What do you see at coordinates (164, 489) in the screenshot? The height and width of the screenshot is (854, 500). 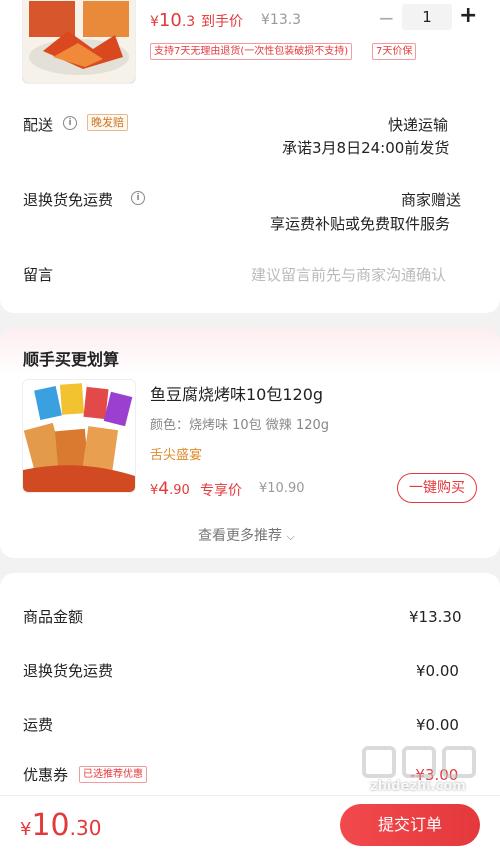 I see `addon-price-int: 4` at bounding box center [164, 489].